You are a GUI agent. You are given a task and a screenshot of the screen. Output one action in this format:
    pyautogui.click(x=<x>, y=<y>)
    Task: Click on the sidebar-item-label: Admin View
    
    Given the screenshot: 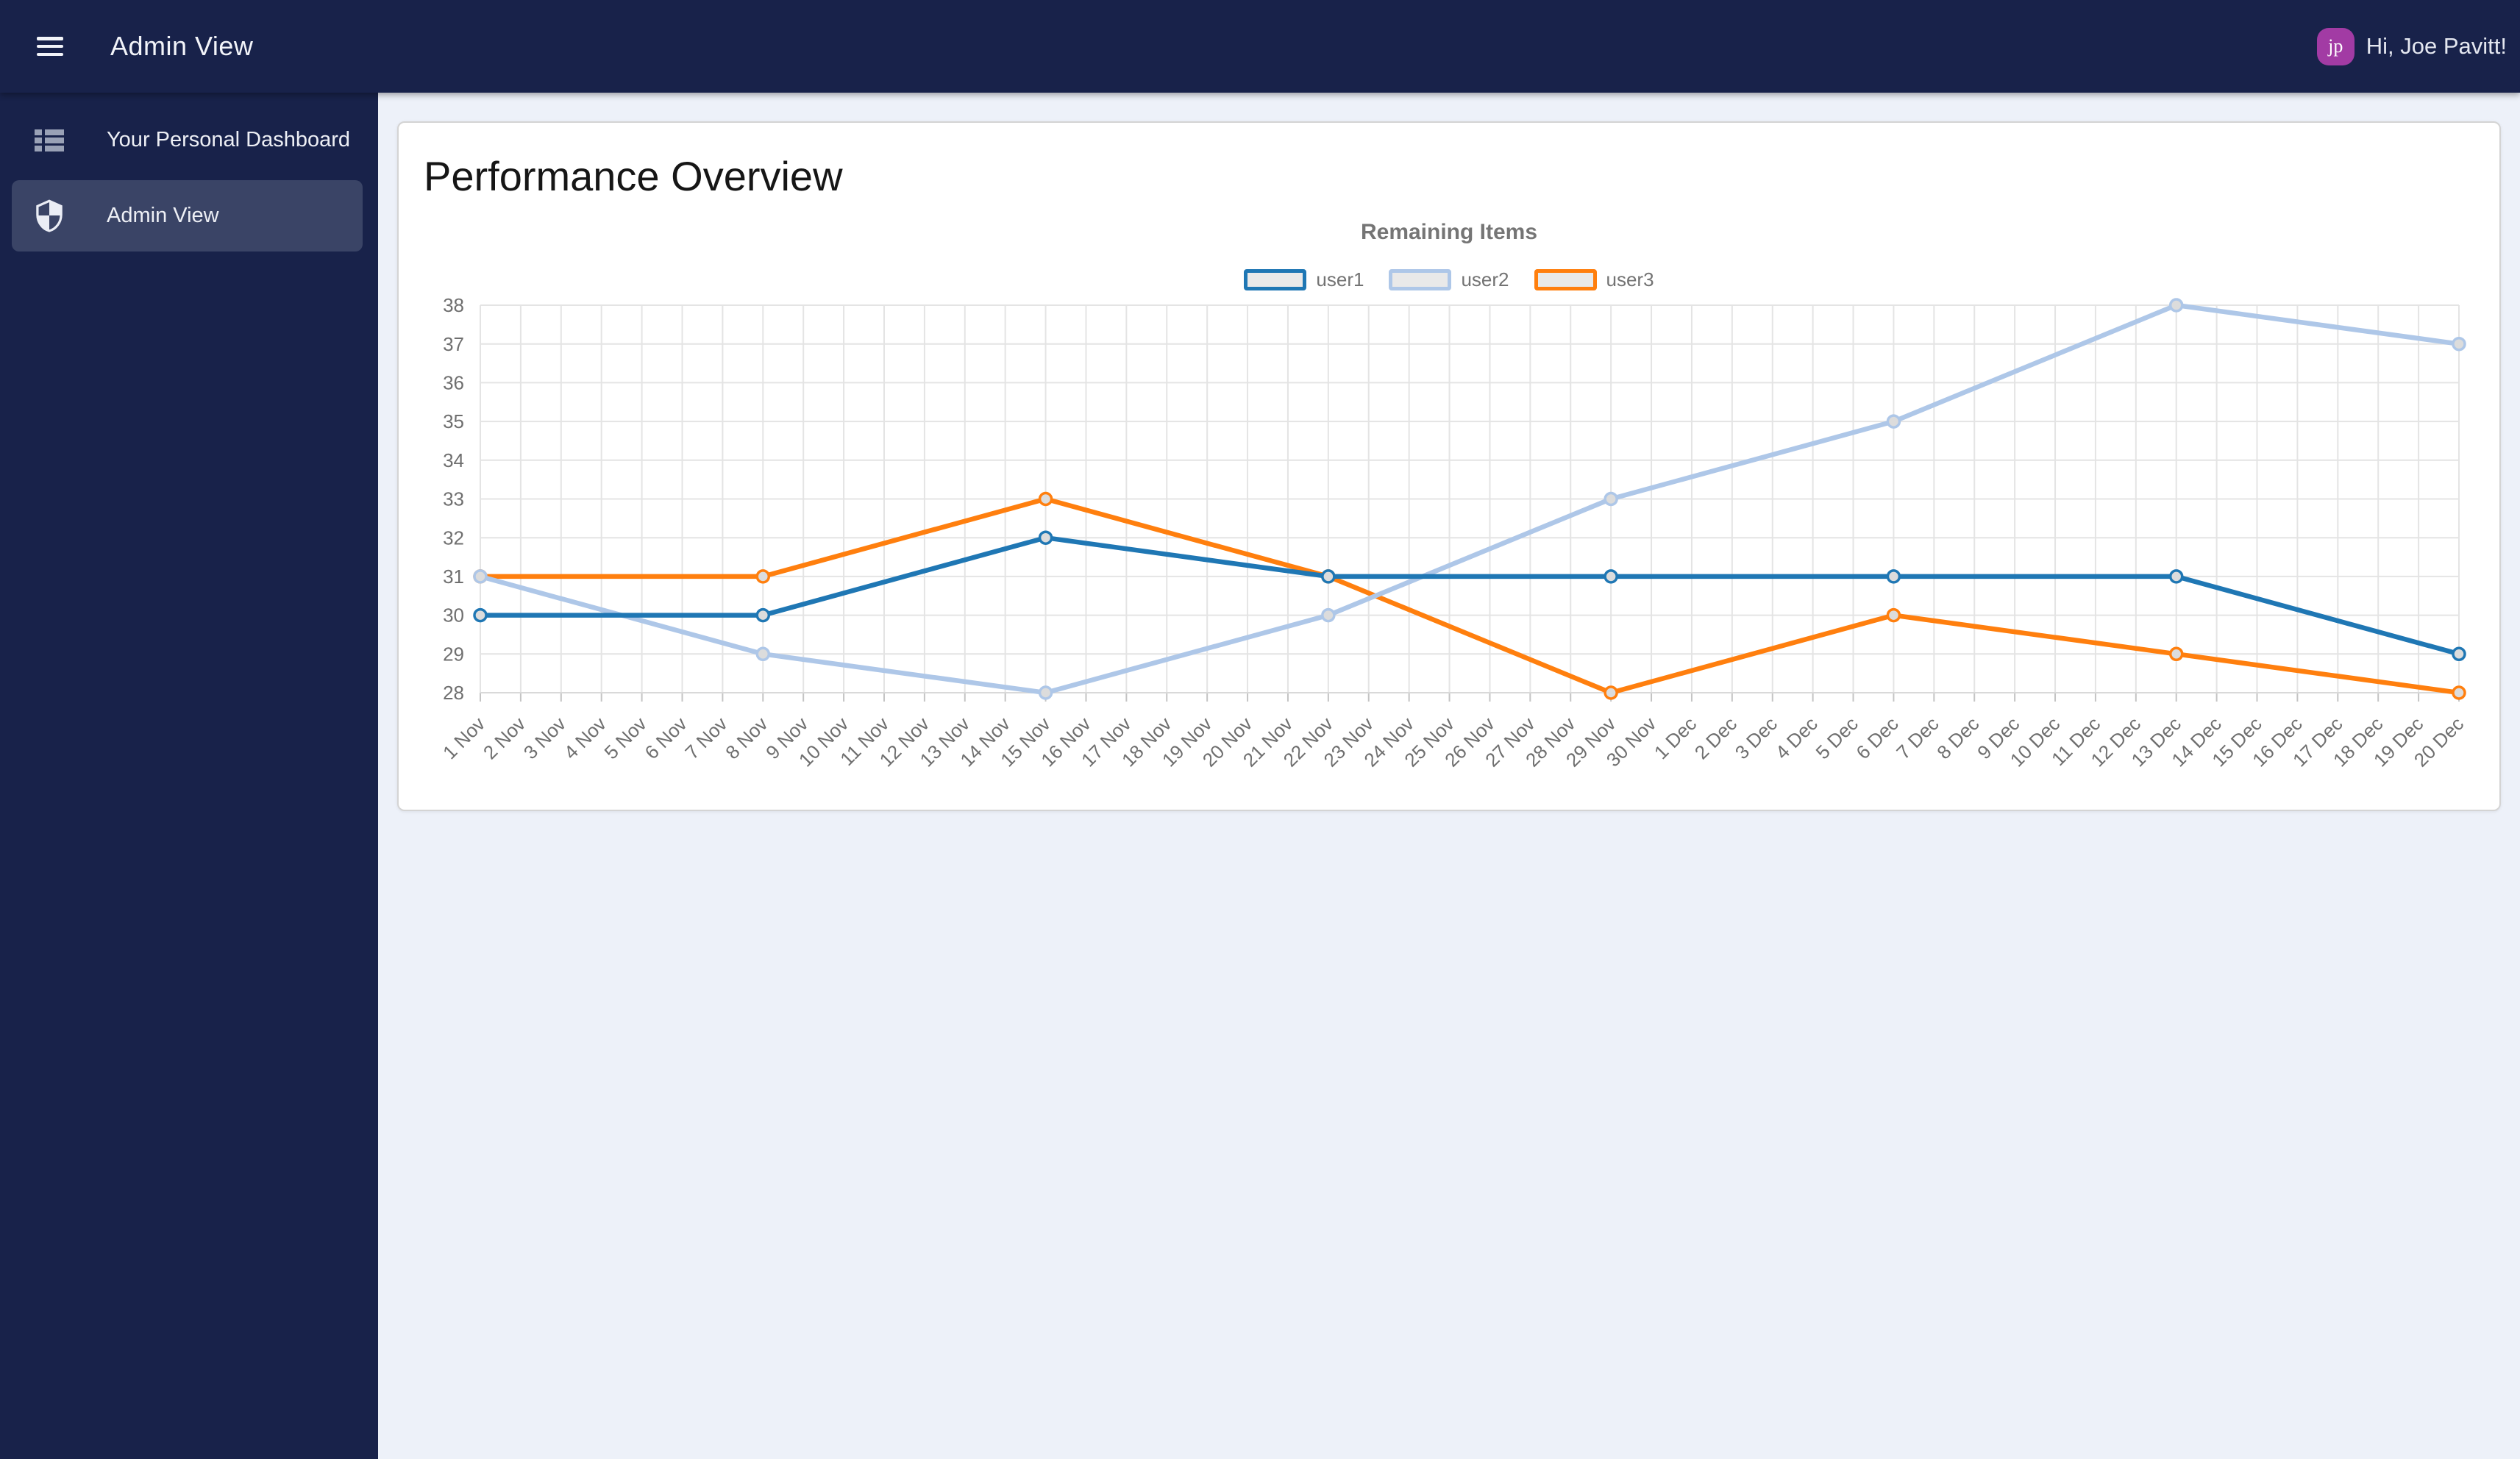 What is the action you would take?
    pyautogui.click(x=163, y=215)
    